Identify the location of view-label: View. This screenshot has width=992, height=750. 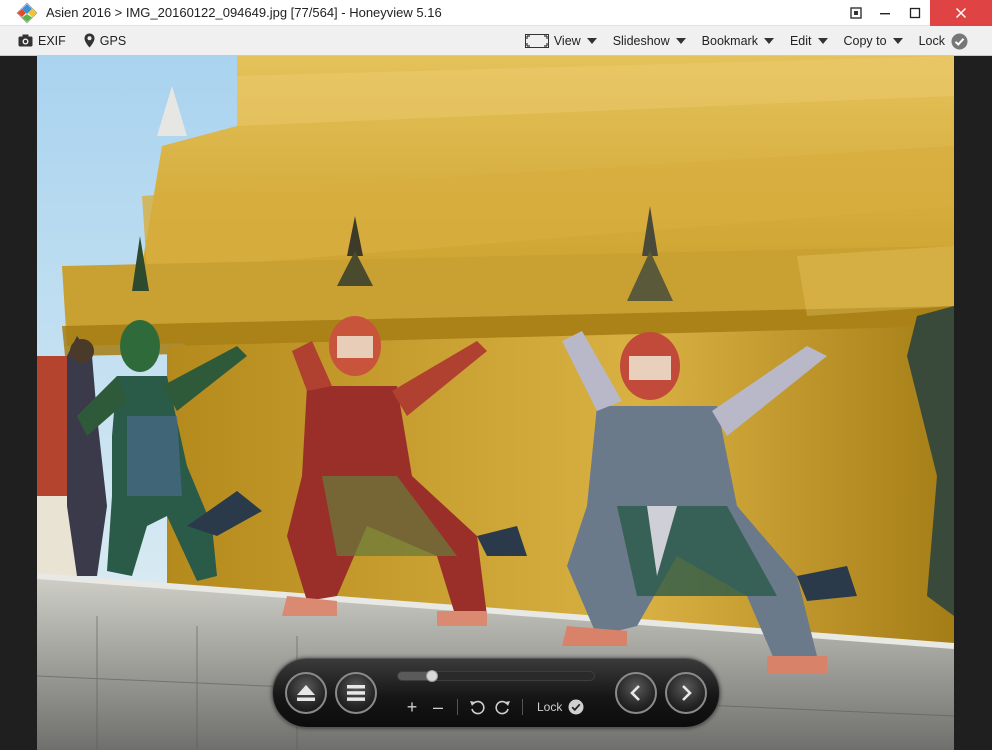
(567, 41).